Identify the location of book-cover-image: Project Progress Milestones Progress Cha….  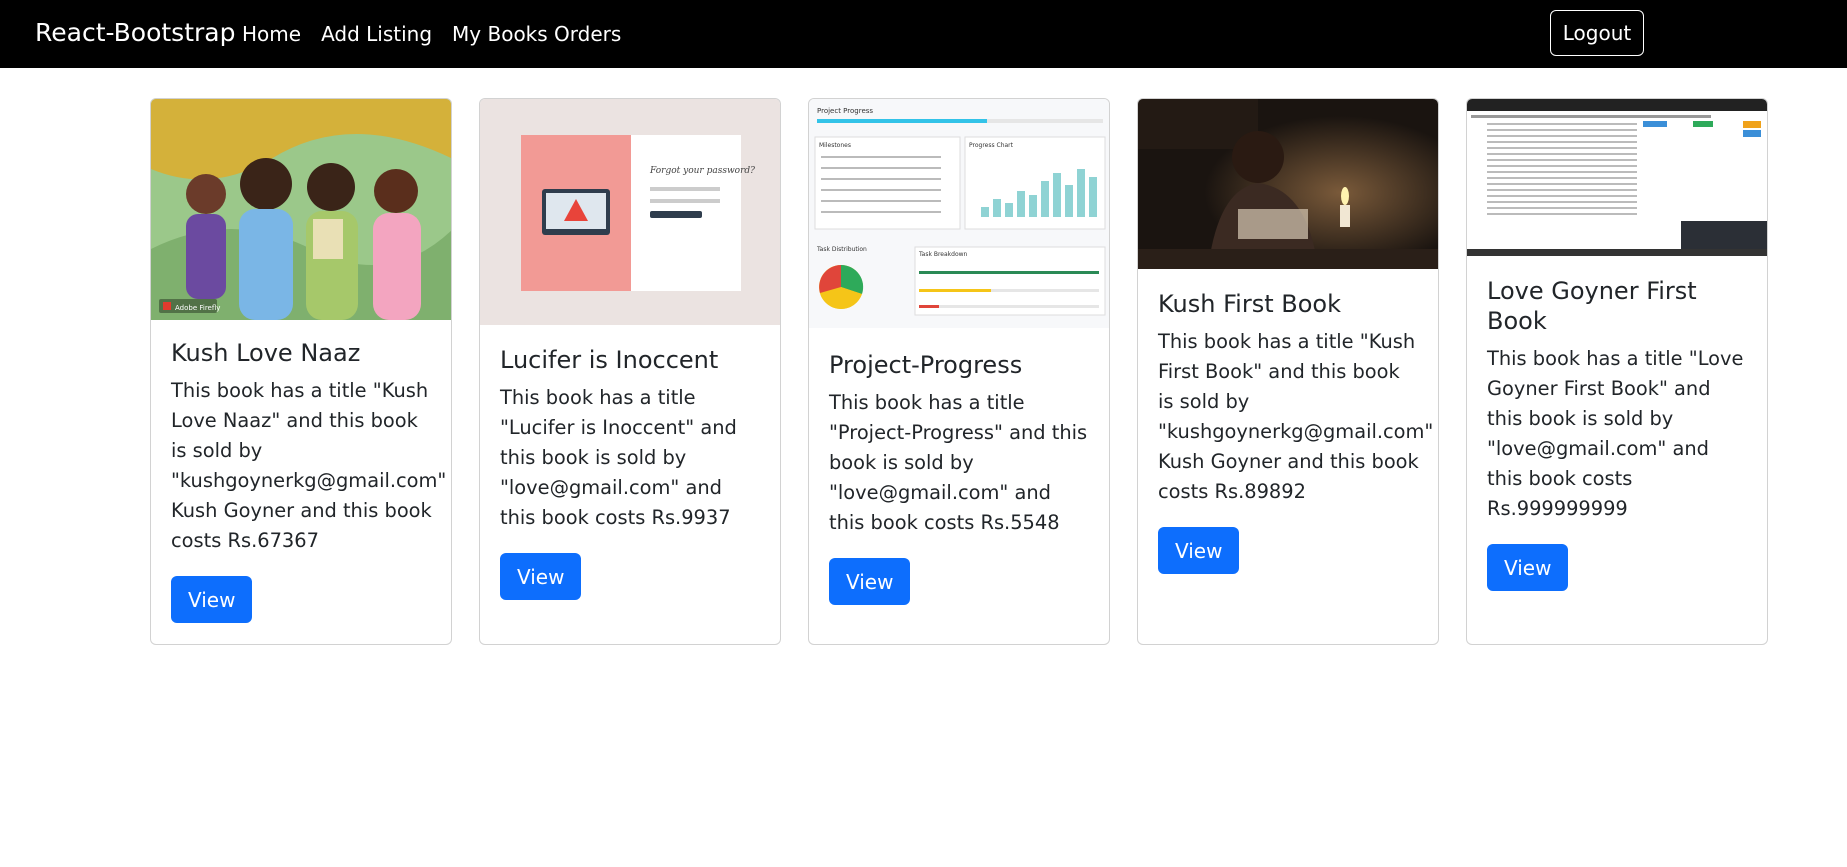
(959, 213).